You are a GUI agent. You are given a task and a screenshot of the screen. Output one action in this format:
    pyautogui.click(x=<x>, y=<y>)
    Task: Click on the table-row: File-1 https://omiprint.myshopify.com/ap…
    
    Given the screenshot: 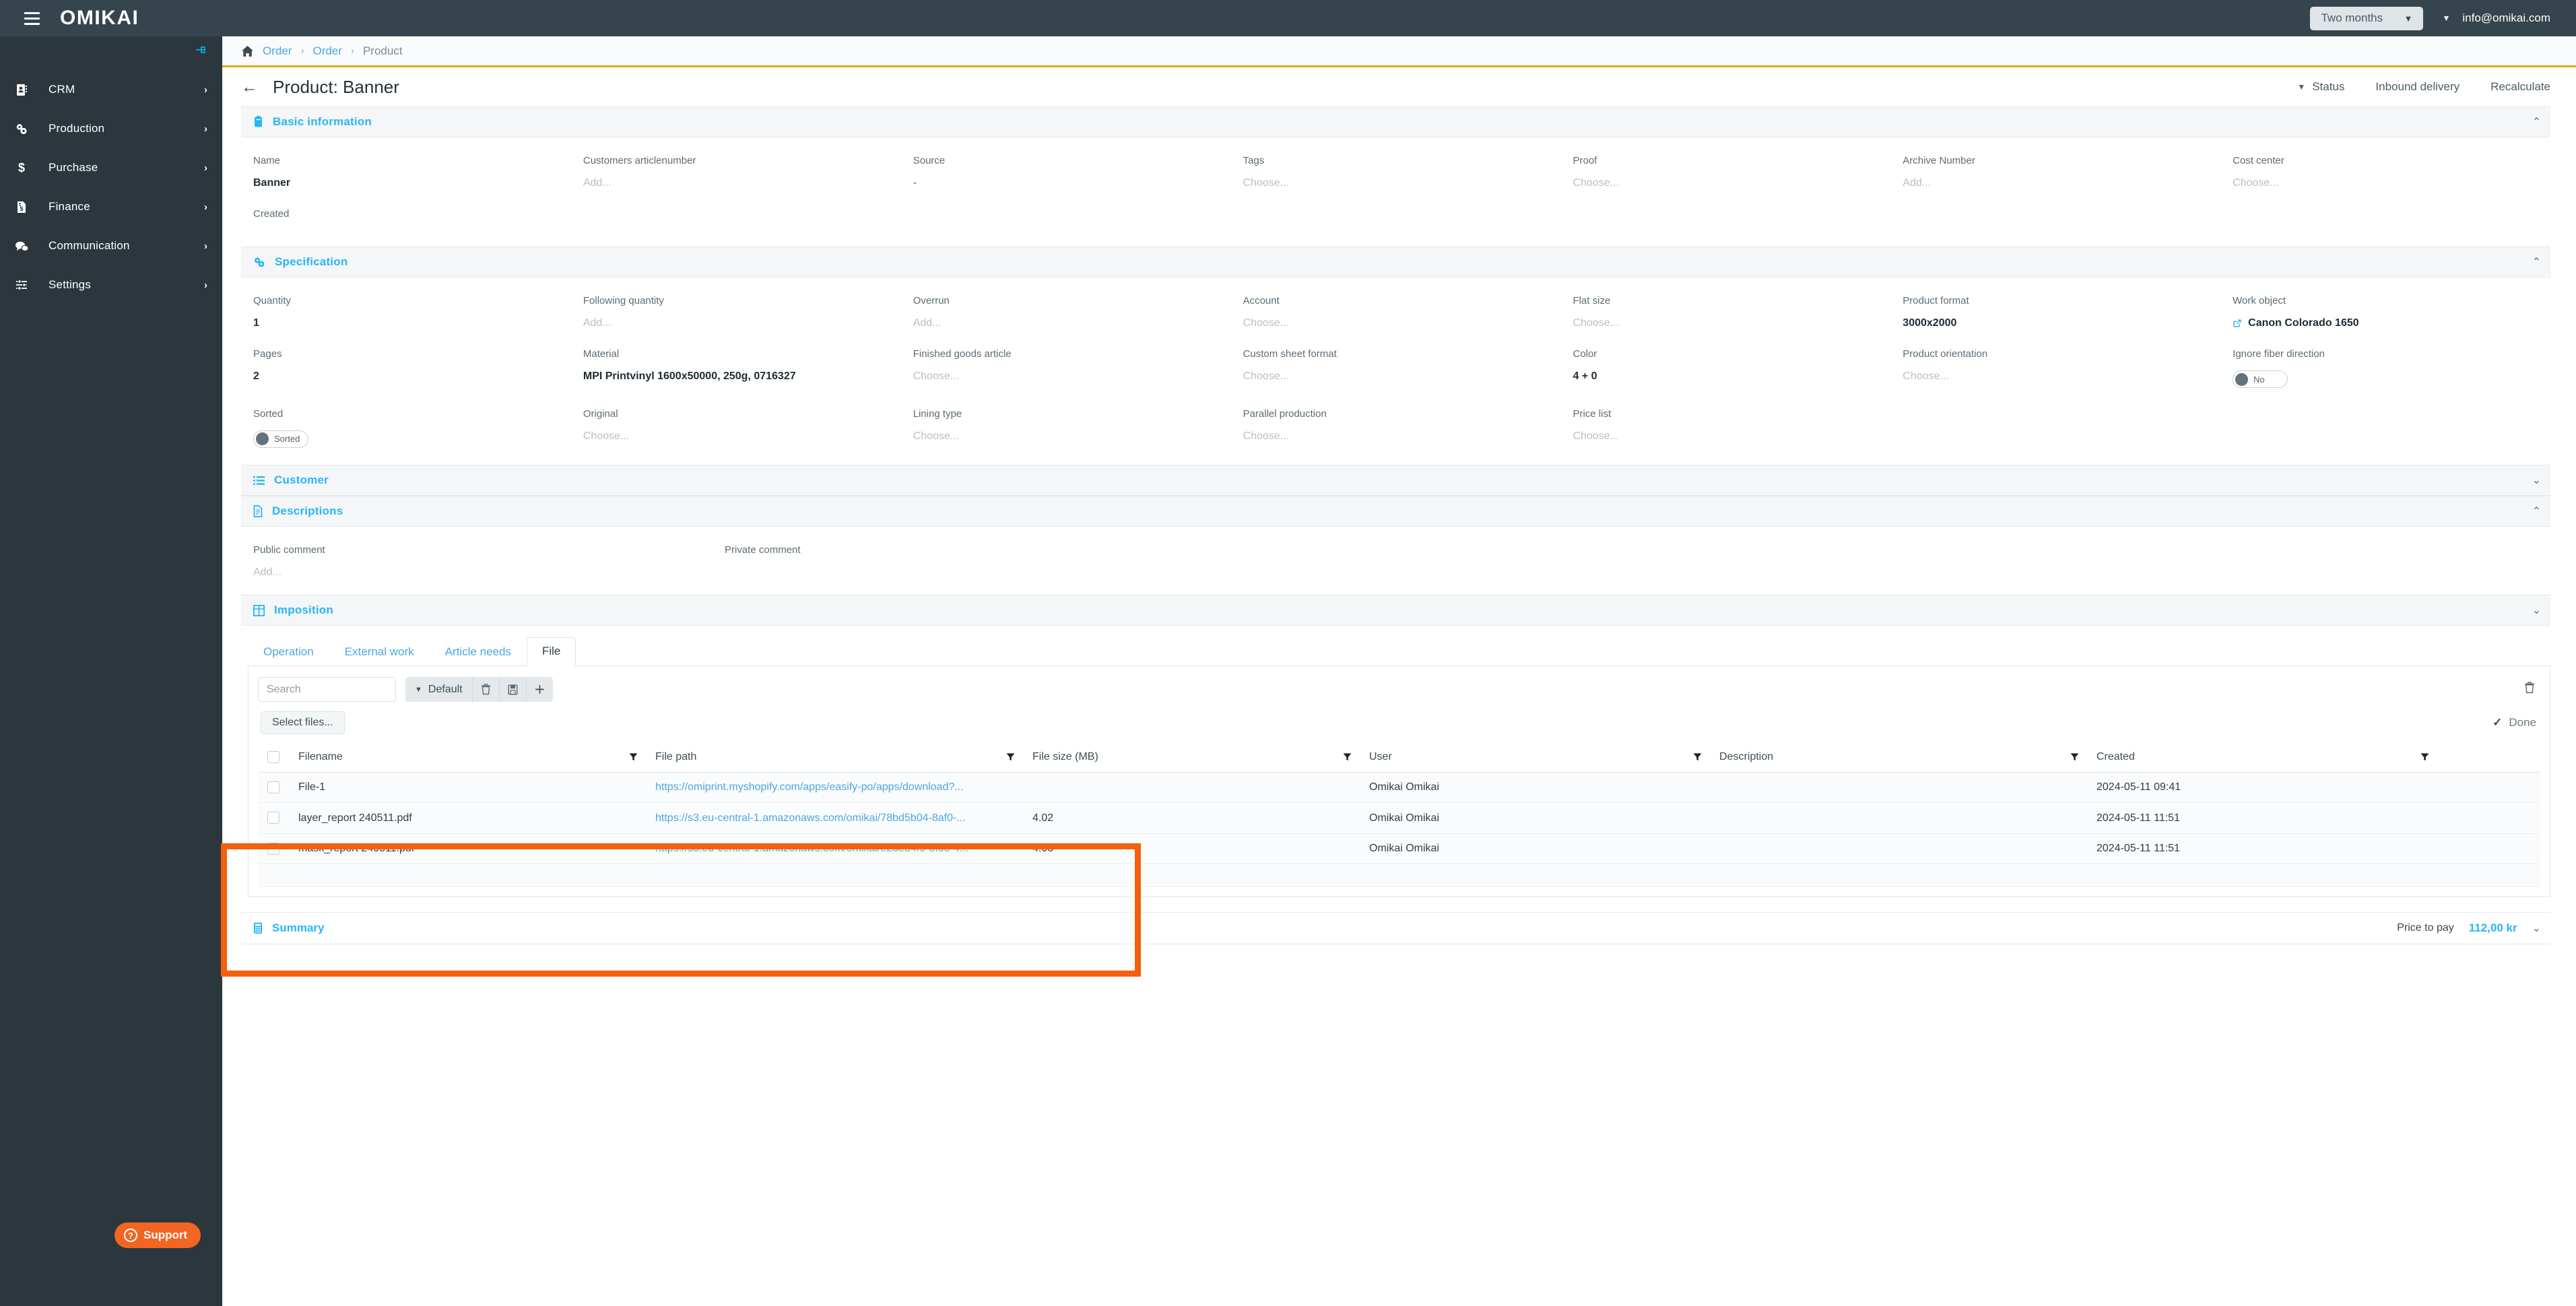 What is the action you would take?
    pyautogui.click(x=1399, y=788)
    